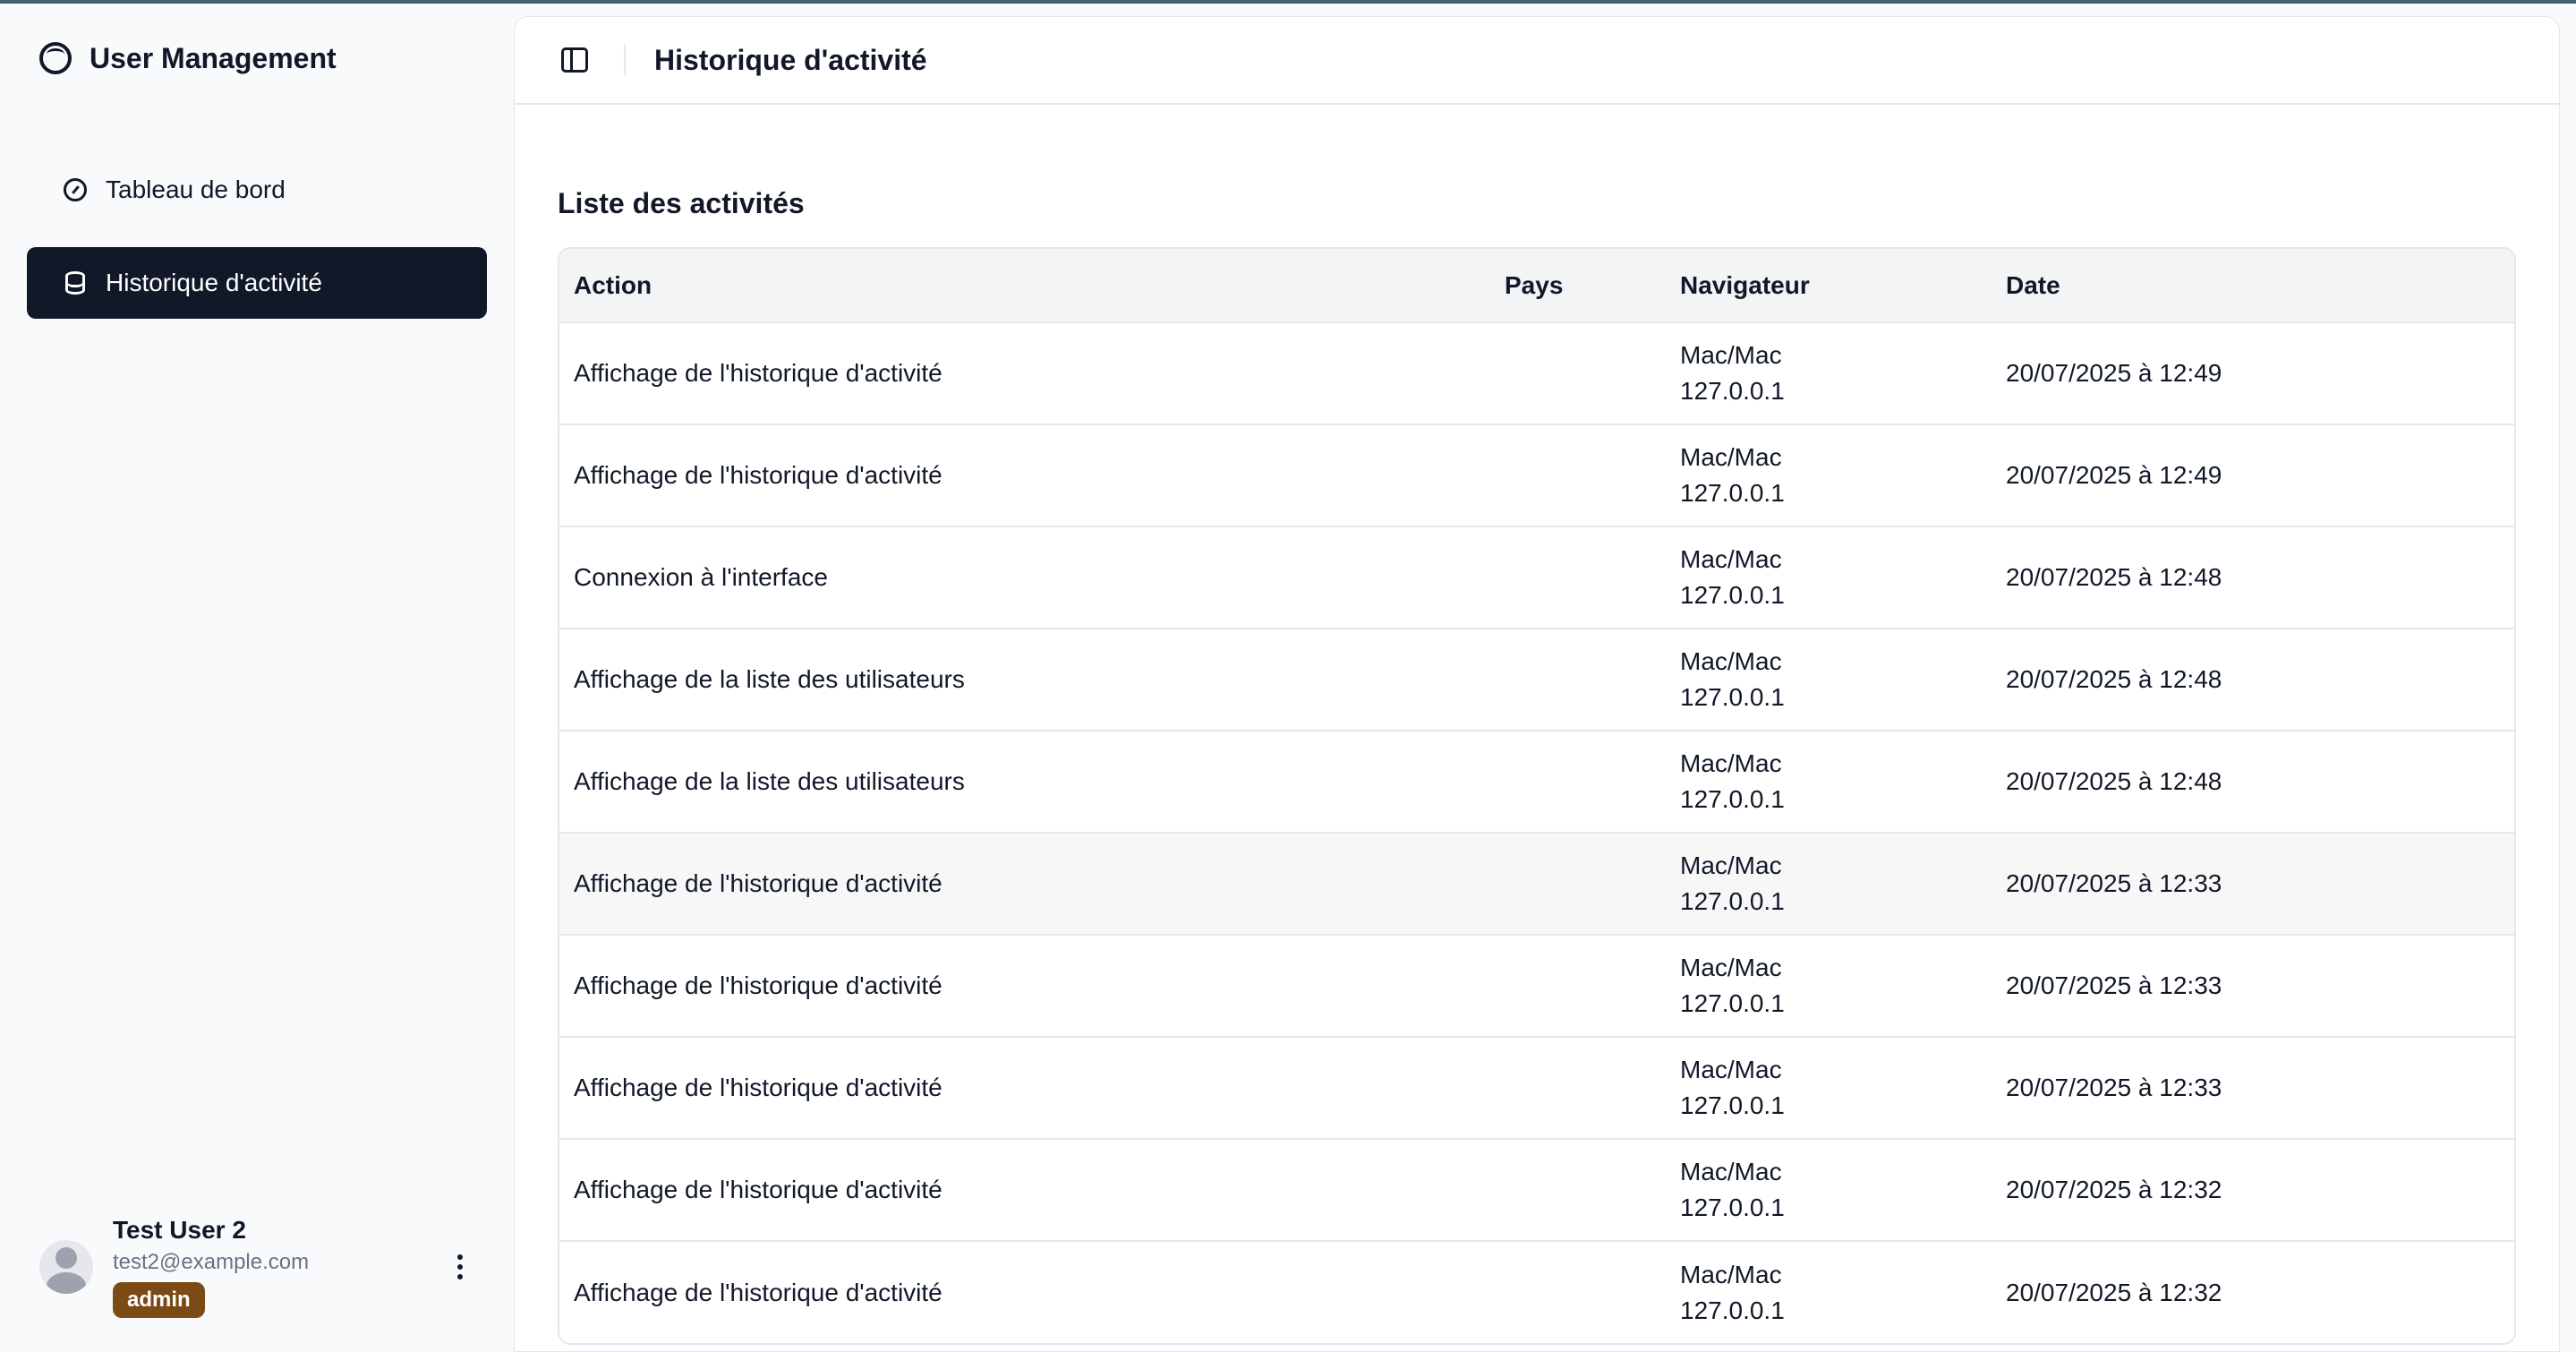  Describe the element at coordinates (681, 203) in the screenshot. I see `section-title: Liste des activités` at that location.